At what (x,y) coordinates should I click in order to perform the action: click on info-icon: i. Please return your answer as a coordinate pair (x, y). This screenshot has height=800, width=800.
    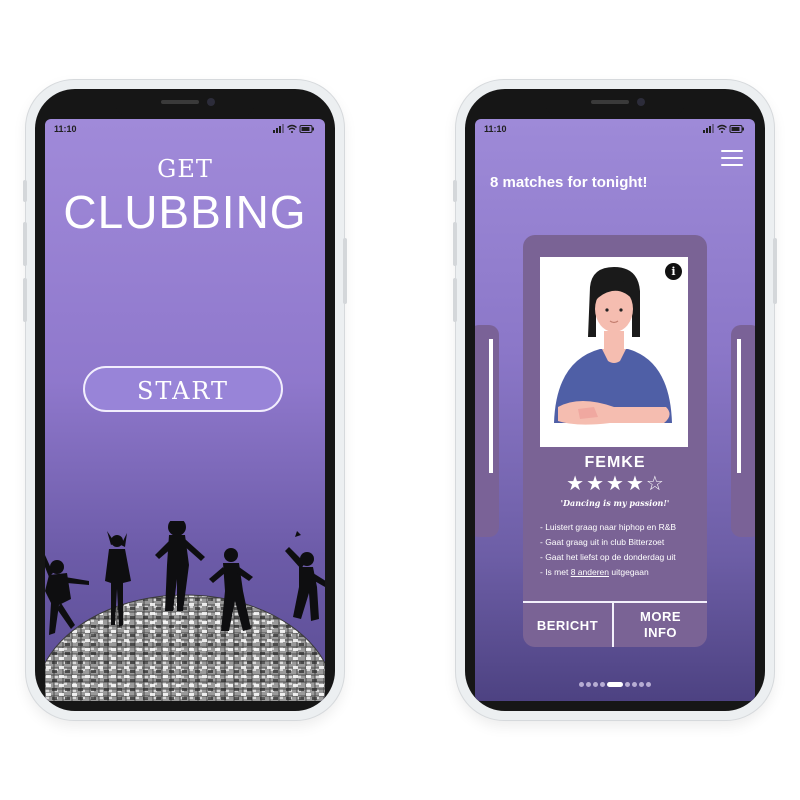
    Looking at the image, I should click on (673, 271).